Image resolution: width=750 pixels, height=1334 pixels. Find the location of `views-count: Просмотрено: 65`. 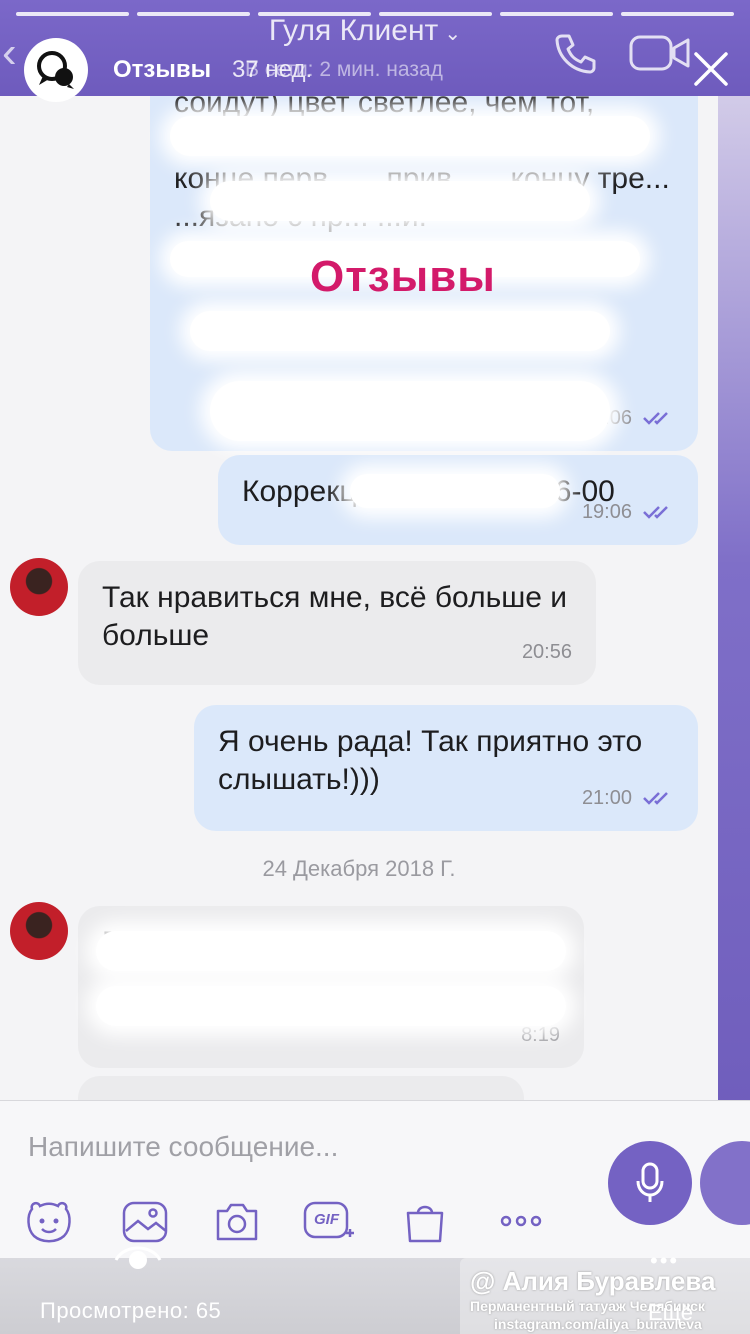

views-count: Просмотрено: 65 is located at coordinates (130, 1311).